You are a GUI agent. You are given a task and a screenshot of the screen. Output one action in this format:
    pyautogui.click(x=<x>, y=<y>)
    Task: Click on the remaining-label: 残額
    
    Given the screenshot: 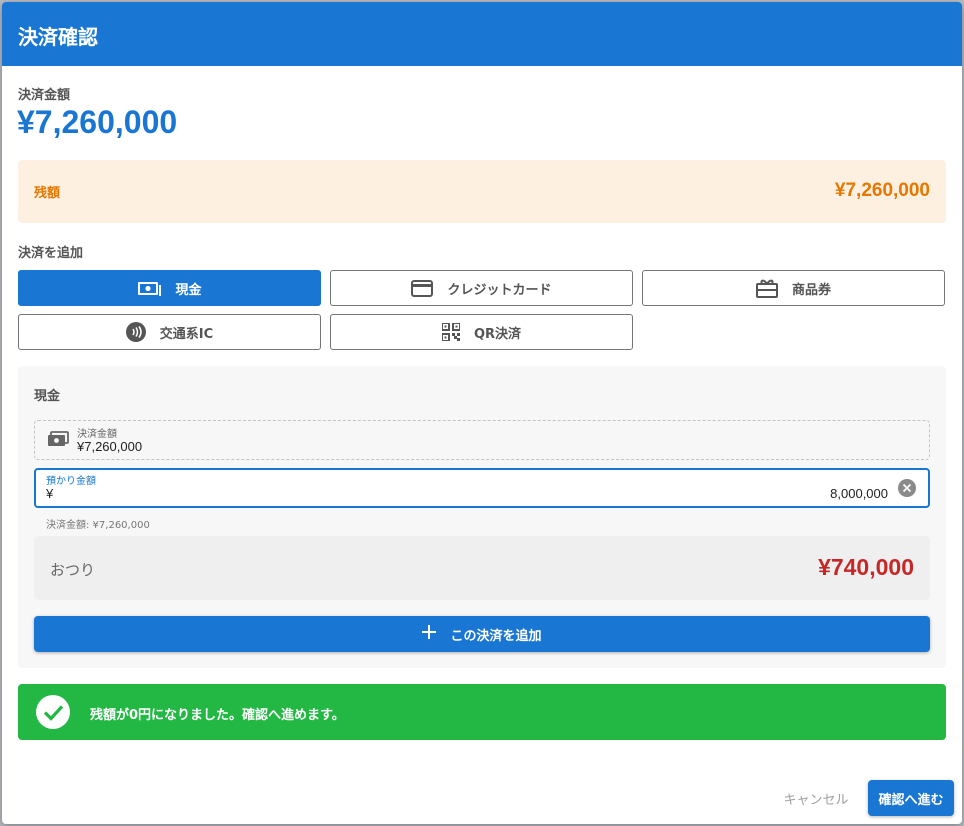 What is the action you would take?
    pyautogui.click(x=47, y=193)
    